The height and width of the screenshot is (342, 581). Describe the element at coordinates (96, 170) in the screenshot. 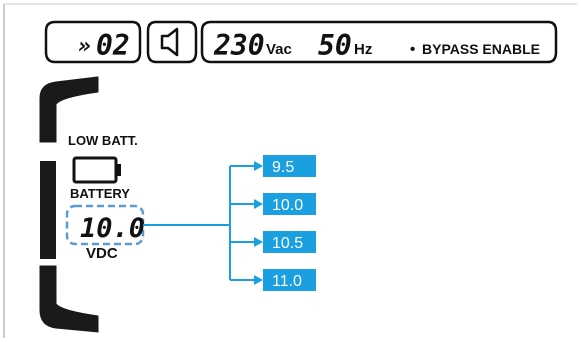

I see `battery-icon` at that location.